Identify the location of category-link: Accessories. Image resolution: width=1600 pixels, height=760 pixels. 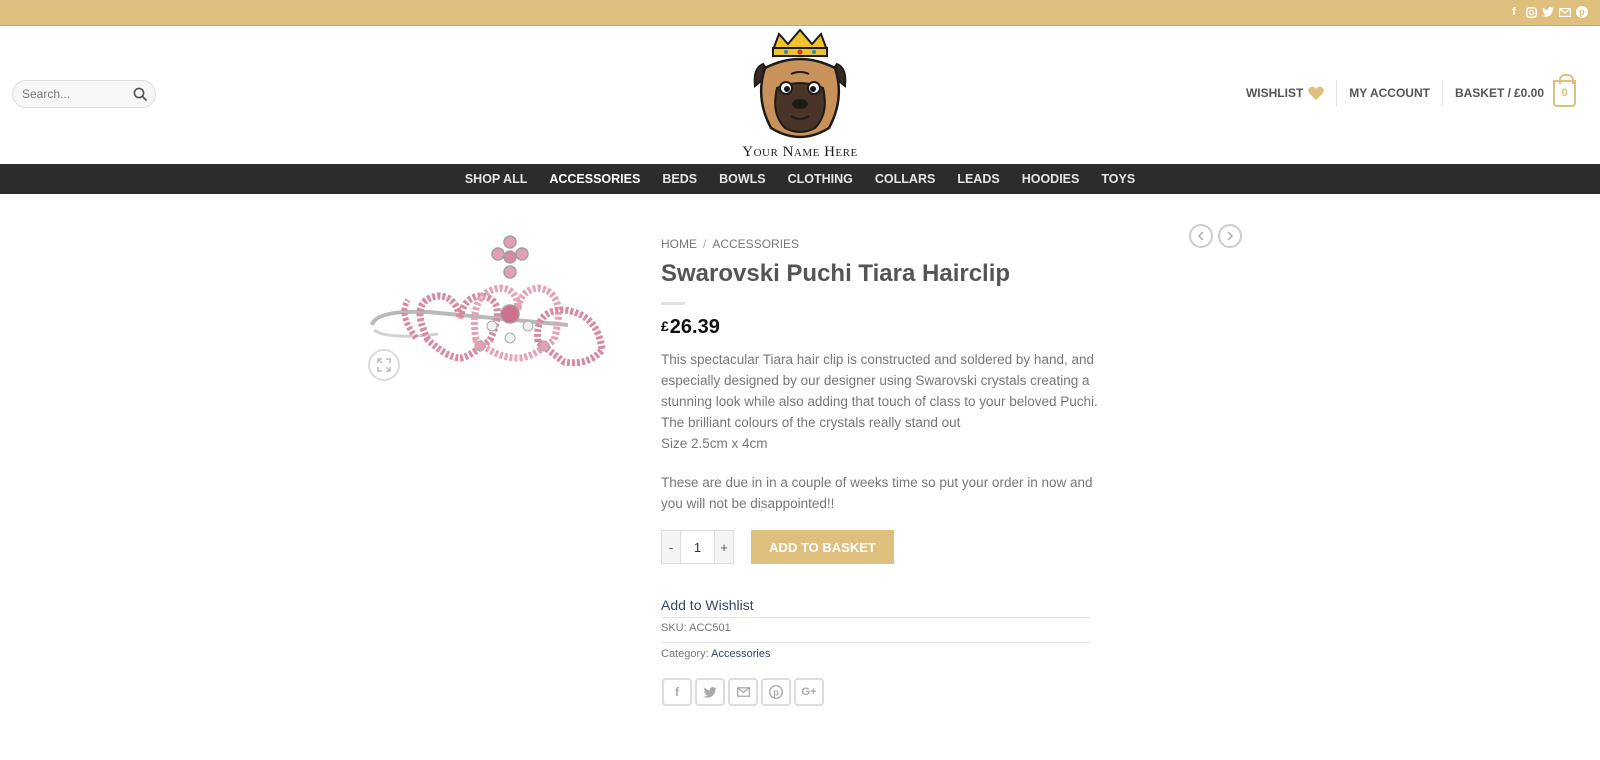
(740, 654).